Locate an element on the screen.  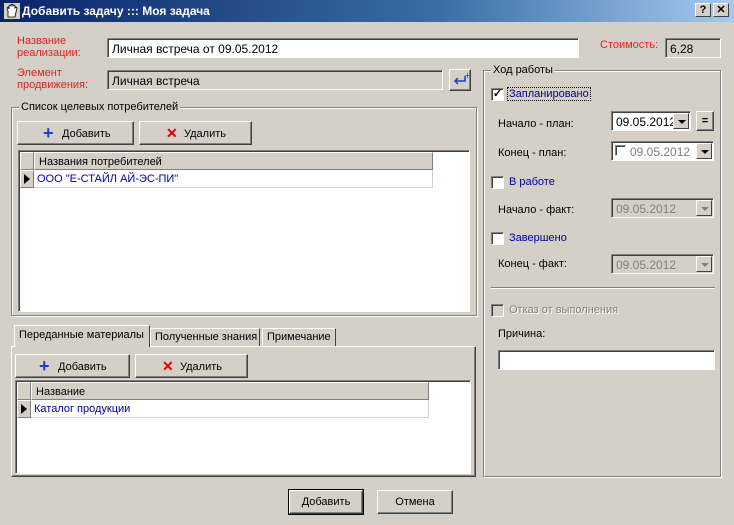
impl-name-input: Личная встреча от 09.05.2012 is located at coordinates (343, 48).